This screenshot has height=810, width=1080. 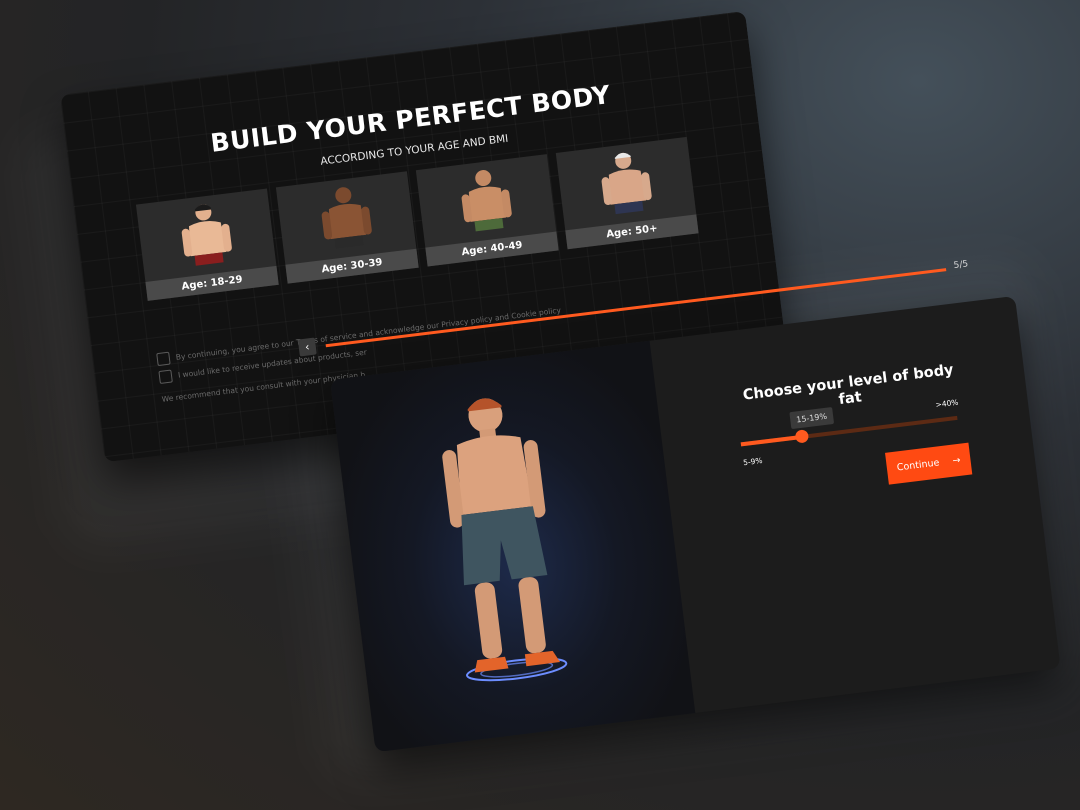 I want to click on age-option-18-29: Age: 18-29, so click(x=207, y=244).